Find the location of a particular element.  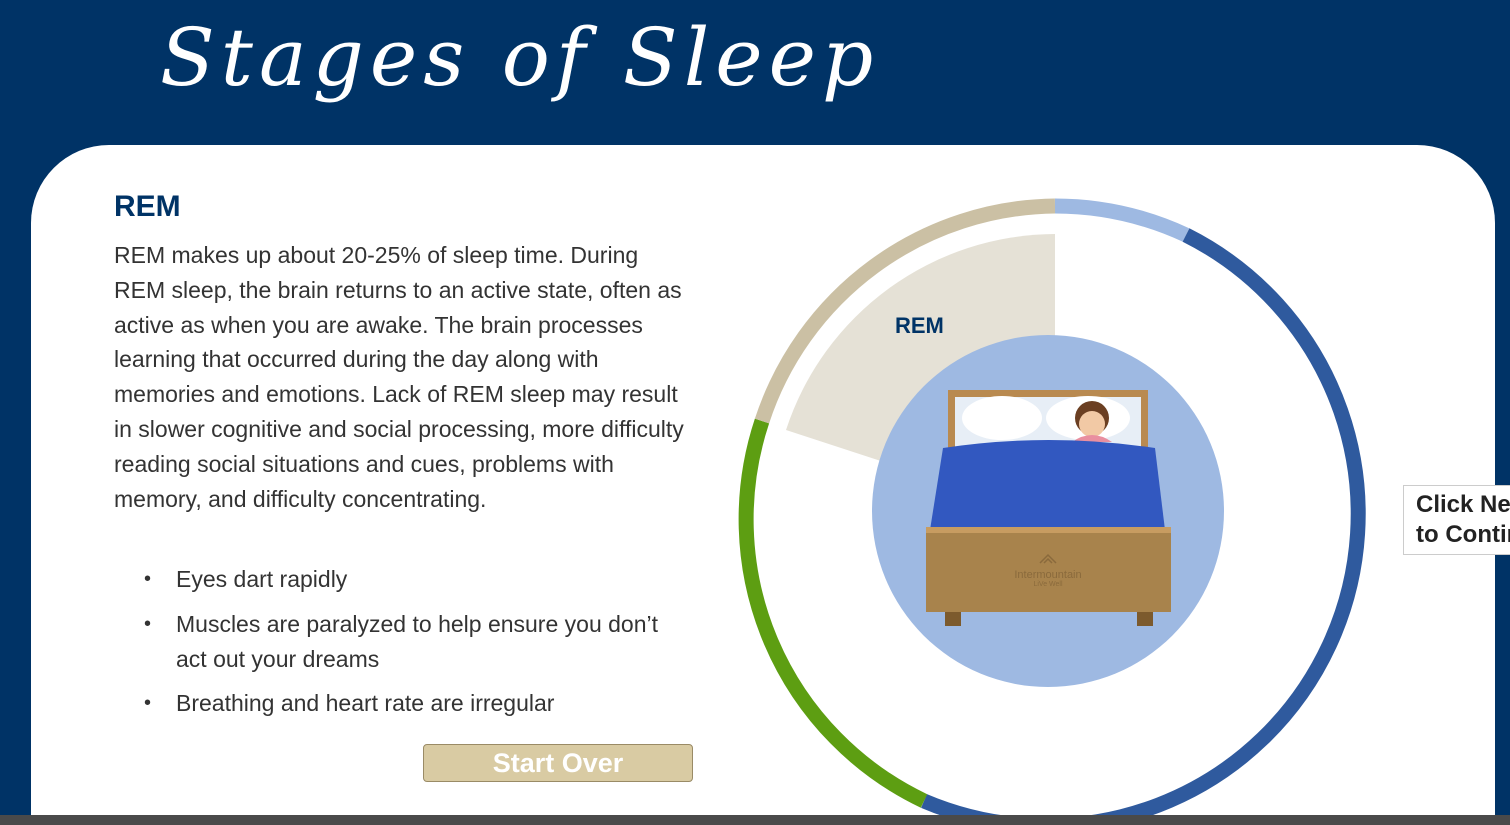

page-title: Stages of Sleep is located at coordinates (520, 57).